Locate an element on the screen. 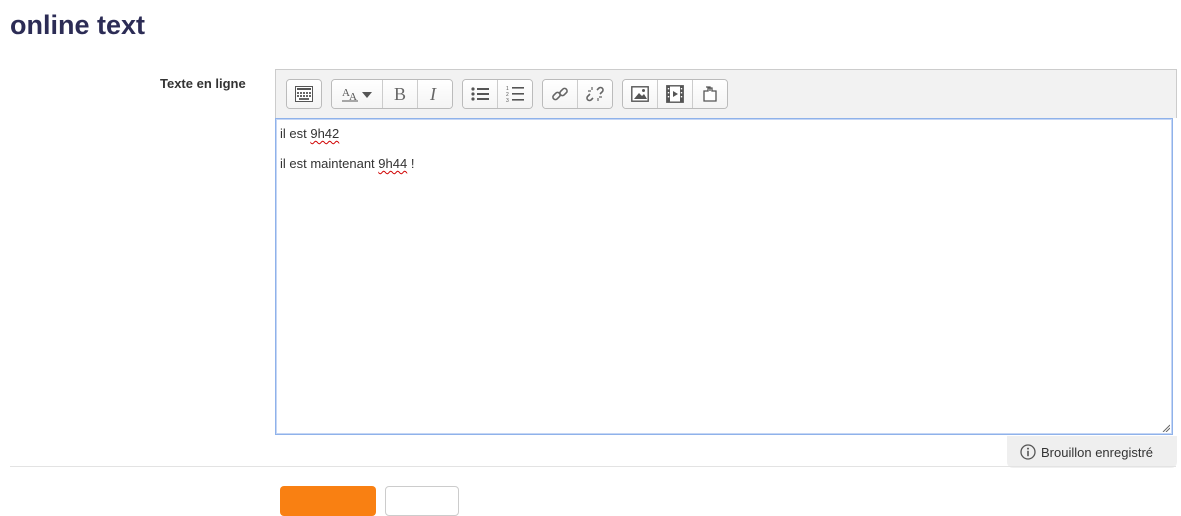  svg-text: B is located at coordinates (400, 94).